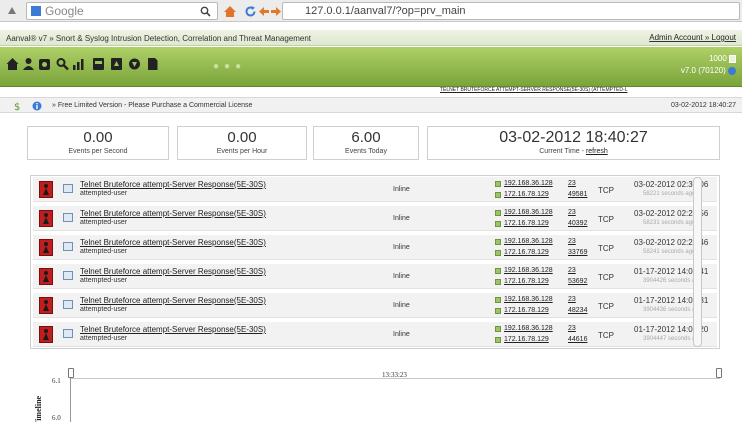 Image resolution: width=742 pixels, height=422 pixels. I want to click on current-time-label: Current Time - refresh, so click(573, 151).